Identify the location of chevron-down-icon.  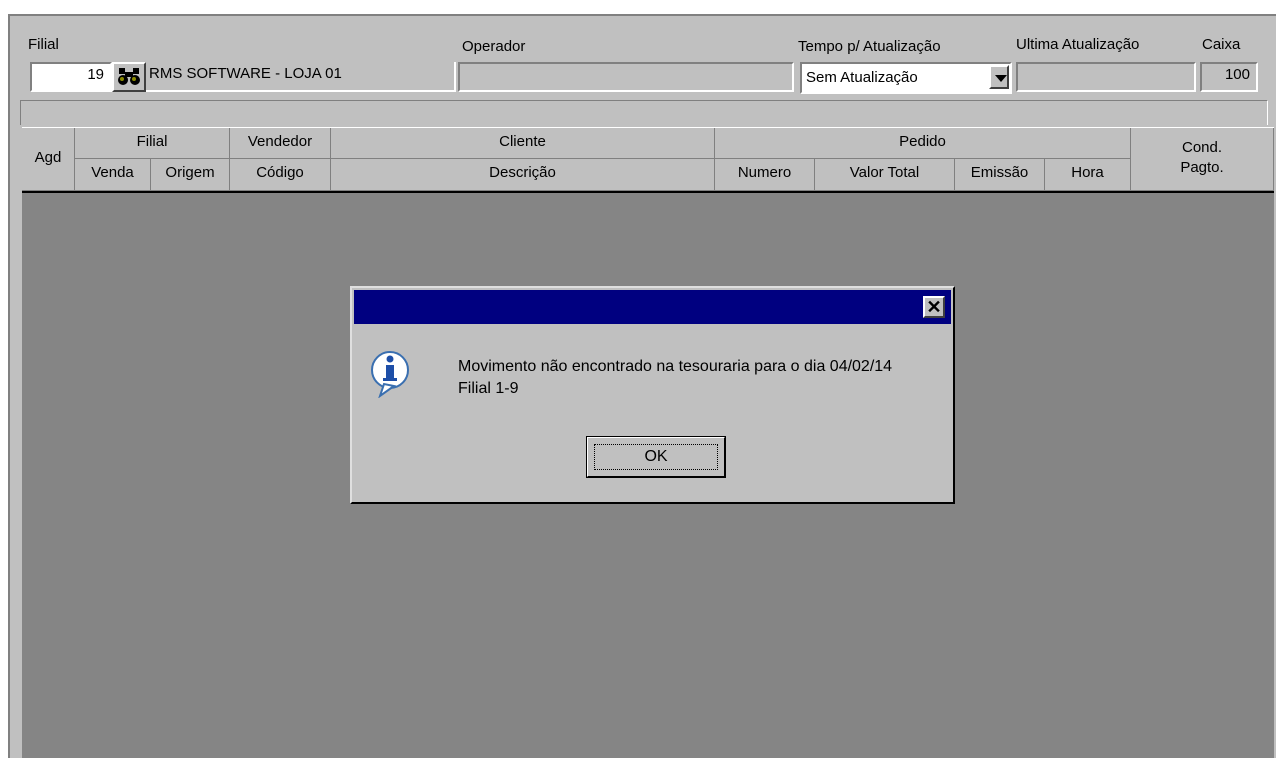
(1001, 78).